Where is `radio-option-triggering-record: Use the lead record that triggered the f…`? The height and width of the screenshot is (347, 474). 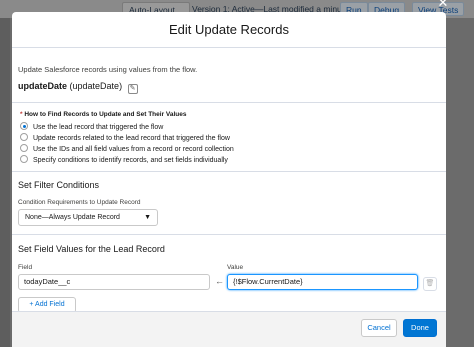 radio-option-triggering-record: Use the lead record that triggered the f… is located at coordinates (91, 126).